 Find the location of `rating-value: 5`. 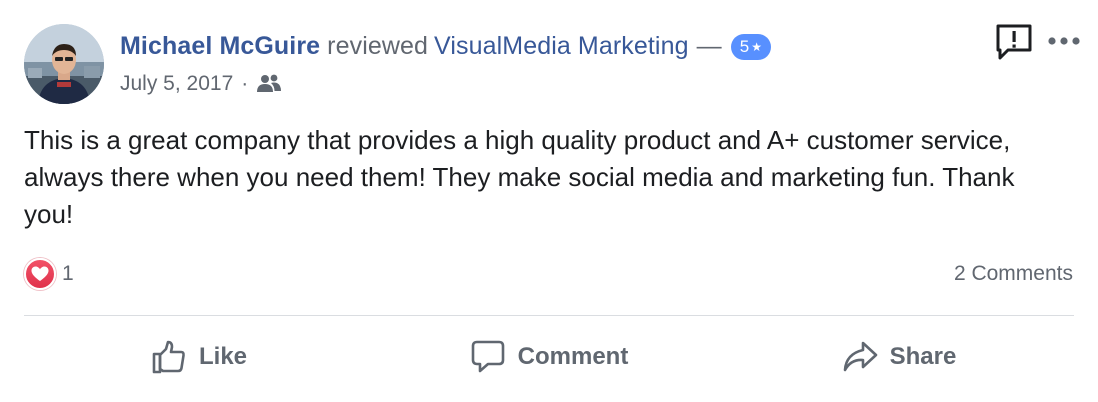

rating-value: 5 is located at coordinates (744, 46).